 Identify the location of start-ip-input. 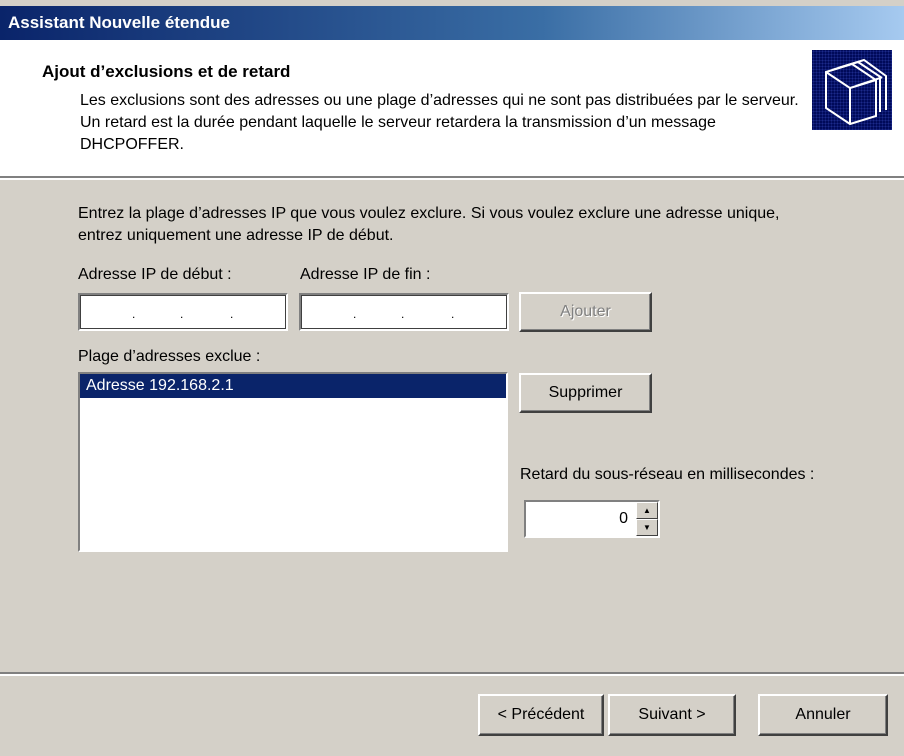
(183, 312).